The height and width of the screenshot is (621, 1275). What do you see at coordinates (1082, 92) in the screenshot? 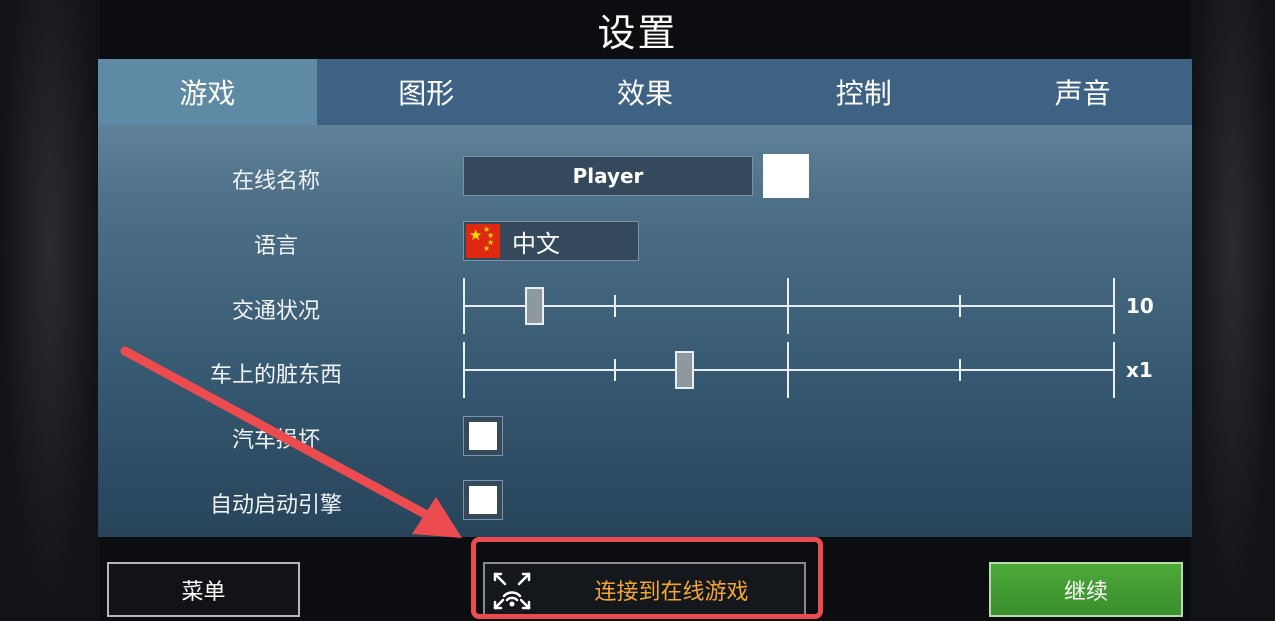
I see `tab-sound: 声音` at bounding box center [1082, 92].